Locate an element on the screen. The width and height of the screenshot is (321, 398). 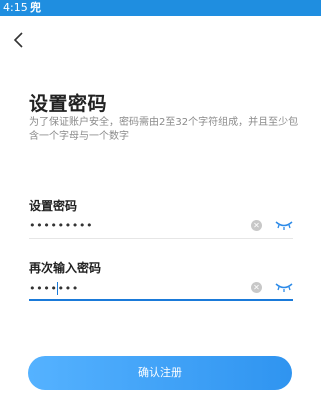
chevron-left-icon is located at coordinates (18, 40).